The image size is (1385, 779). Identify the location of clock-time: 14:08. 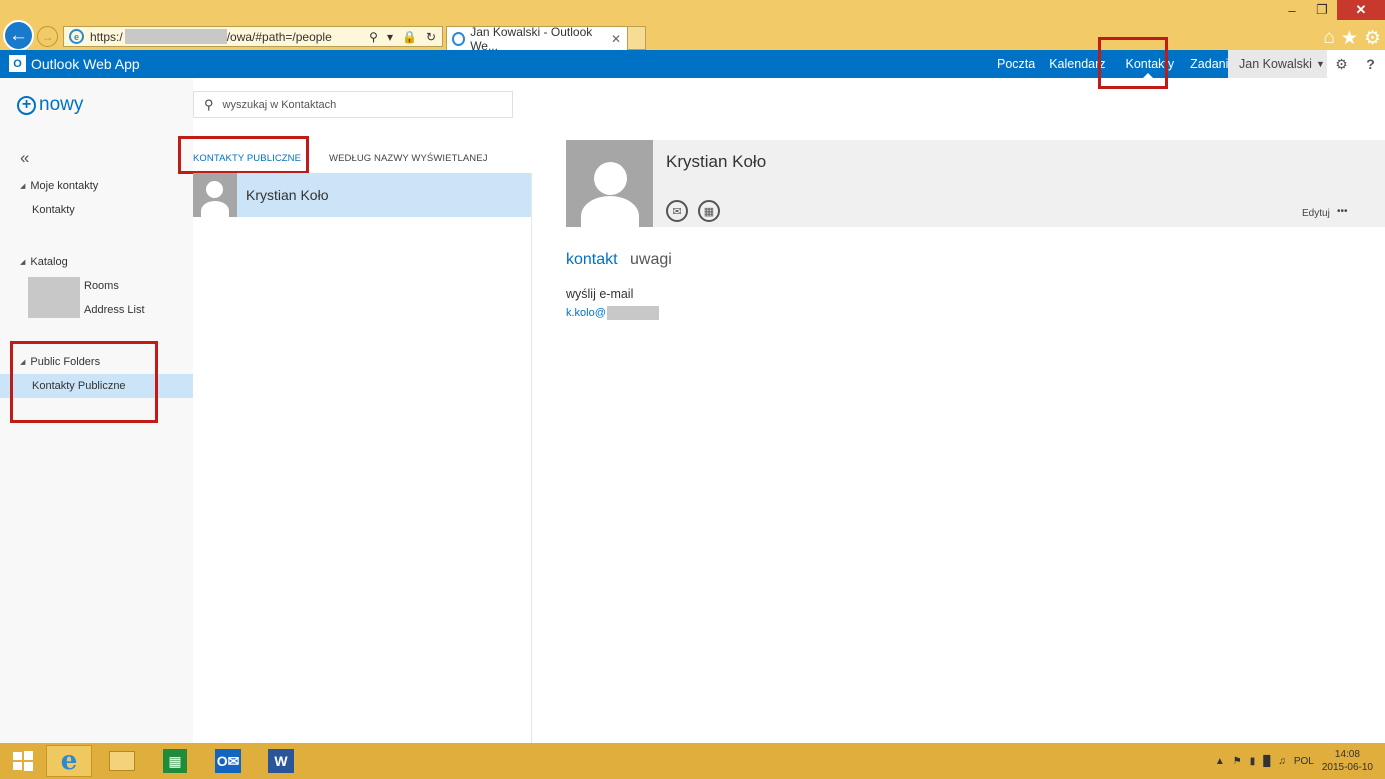
(1347, 754).